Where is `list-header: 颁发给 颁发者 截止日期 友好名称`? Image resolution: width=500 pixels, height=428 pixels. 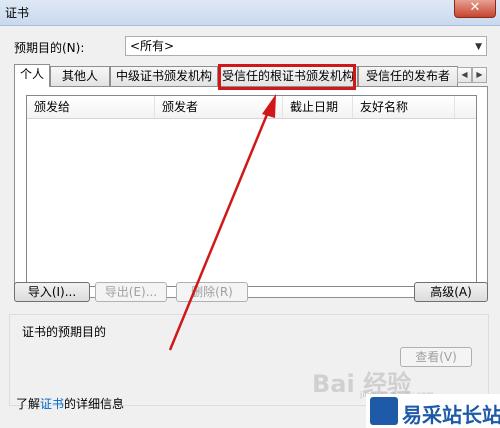
list-header: 颁发给 颁发者 截止日期 友好名称 is located at coordinates (251, 107).